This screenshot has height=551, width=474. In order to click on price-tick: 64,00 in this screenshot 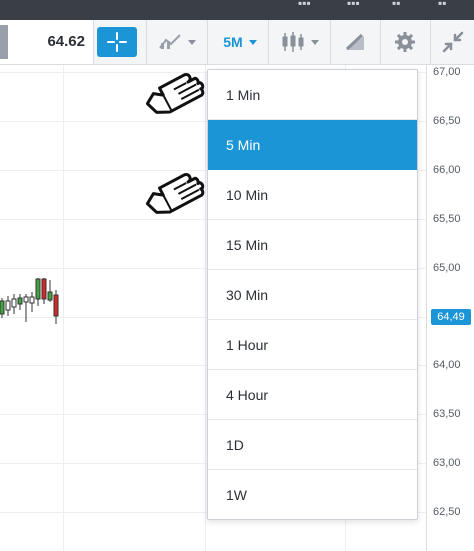, I will do `click(447, 365)`.